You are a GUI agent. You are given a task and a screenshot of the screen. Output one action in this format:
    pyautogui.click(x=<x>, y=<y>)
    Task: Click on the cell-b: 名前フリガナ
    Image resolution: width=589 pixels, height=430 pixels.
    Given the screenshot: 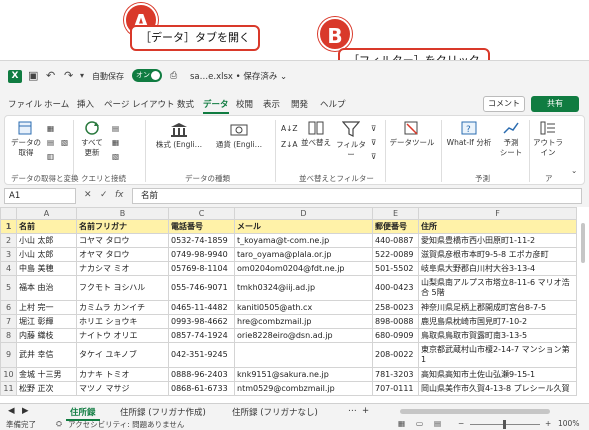 What is the action you would take?
    pyautogui.click(x=122, y=226)
    